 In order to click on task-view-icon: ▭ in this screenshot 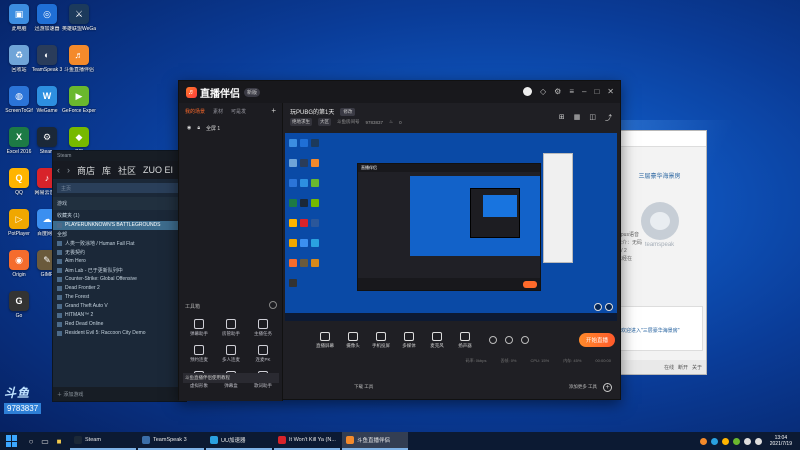, I will do `click(45, 441)`.